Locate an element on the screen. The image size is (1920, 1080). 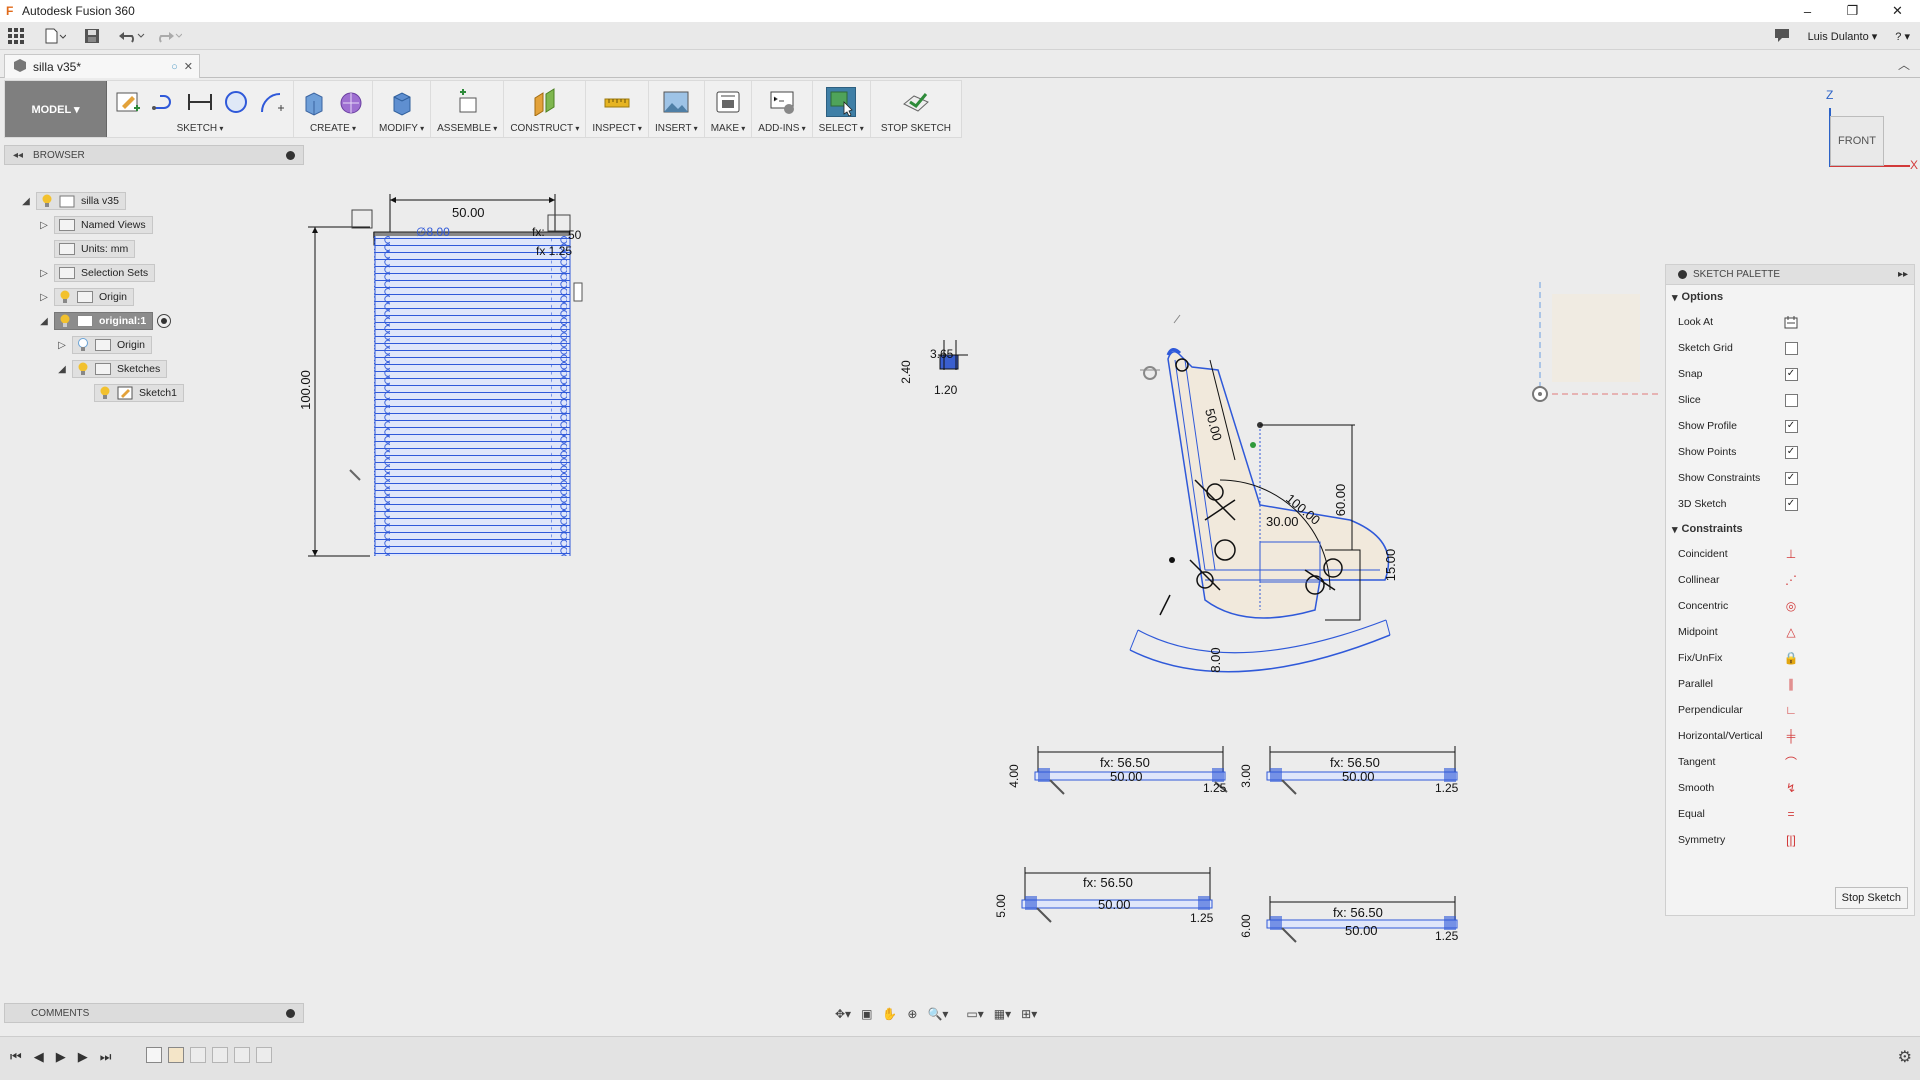
option-checkbox is located at coordinates (1791, 400).